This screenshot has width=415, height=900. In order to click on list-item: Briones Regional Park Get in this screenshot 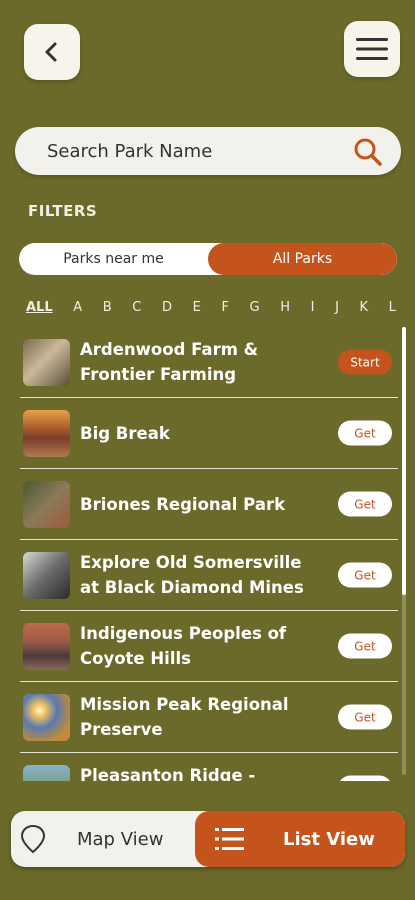, I will do `click(209, 504)`.